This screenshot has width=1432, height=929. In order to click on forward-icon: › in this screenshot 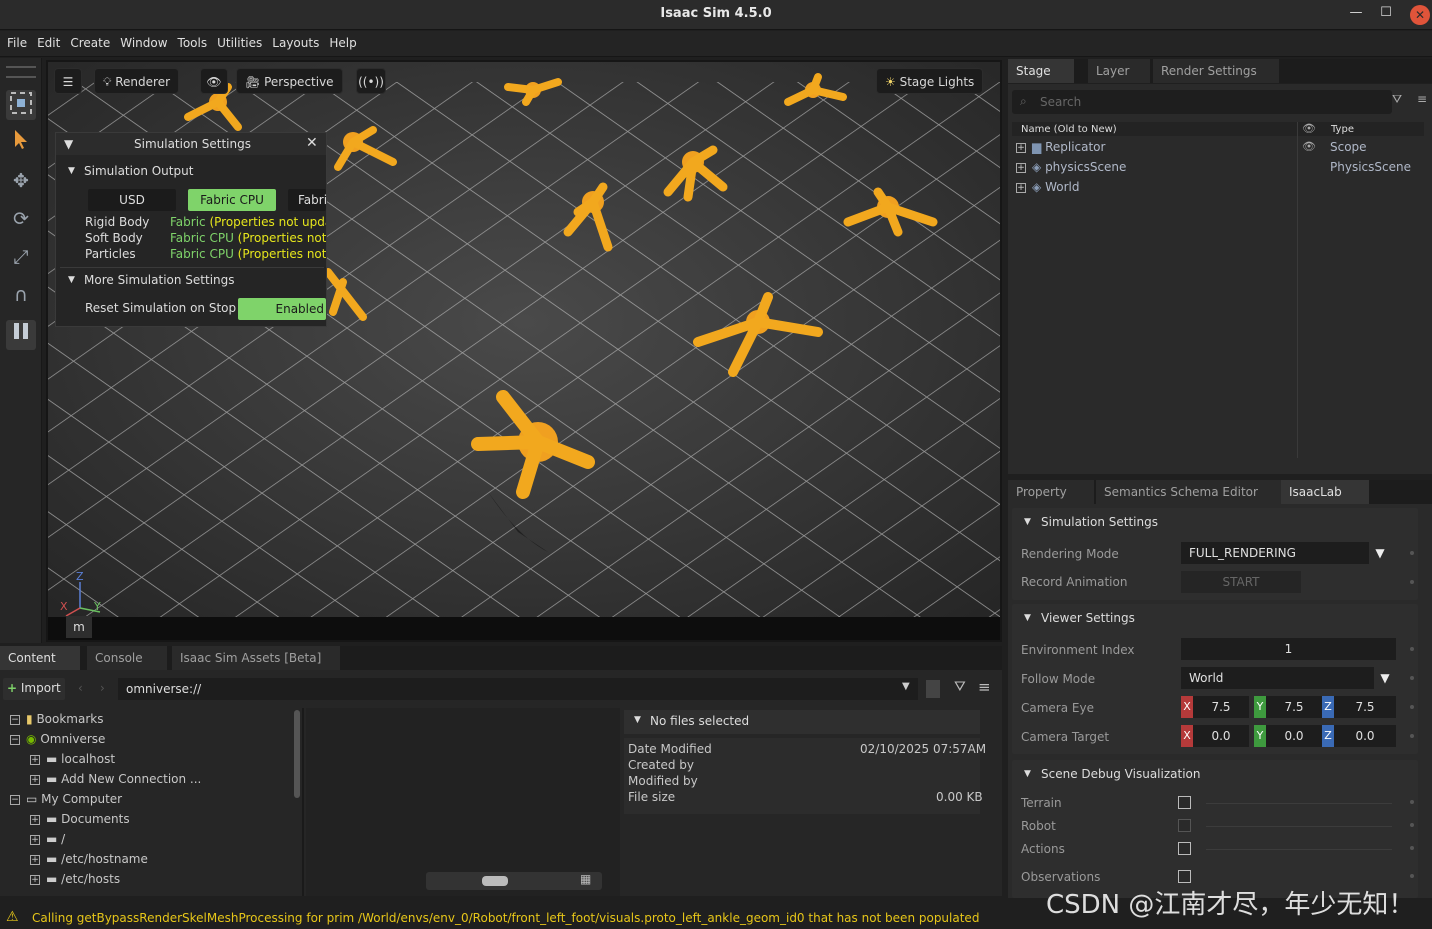, I will do `click(102, 688)`.